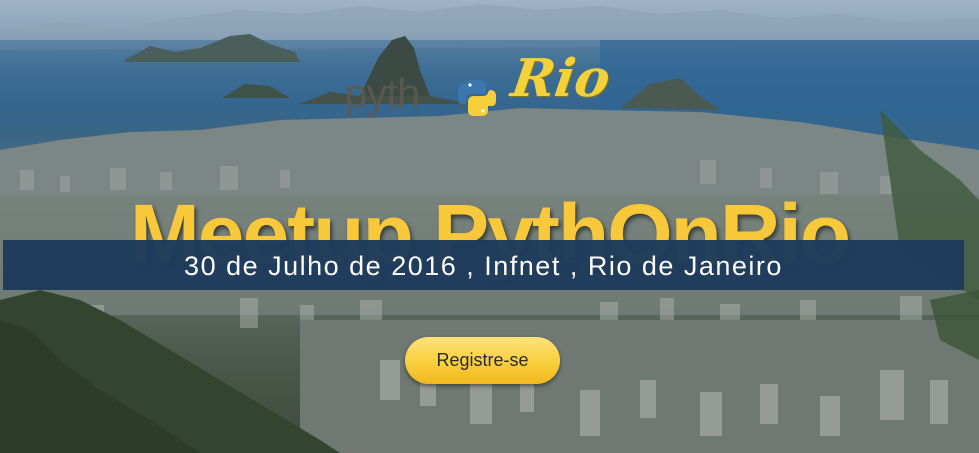  I want to click on logo-rio-text: Rio, so click(560, 78).